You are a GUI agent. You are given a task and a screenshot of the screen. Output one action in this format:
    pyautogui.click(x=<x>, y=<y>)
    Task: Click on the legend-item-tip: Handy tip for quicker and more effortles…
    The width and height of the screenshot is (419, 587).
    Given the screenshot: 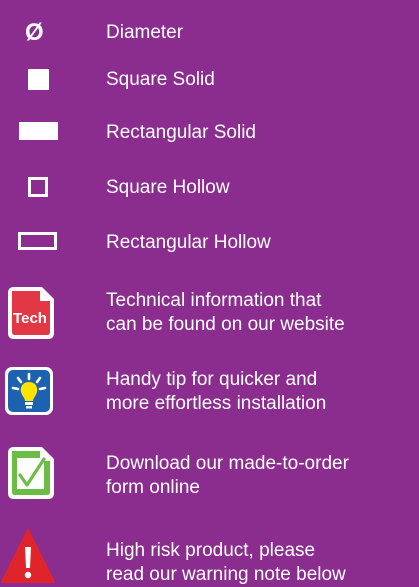 What is the action you would take?
    pyautogui.click(x=209, y=391)
    